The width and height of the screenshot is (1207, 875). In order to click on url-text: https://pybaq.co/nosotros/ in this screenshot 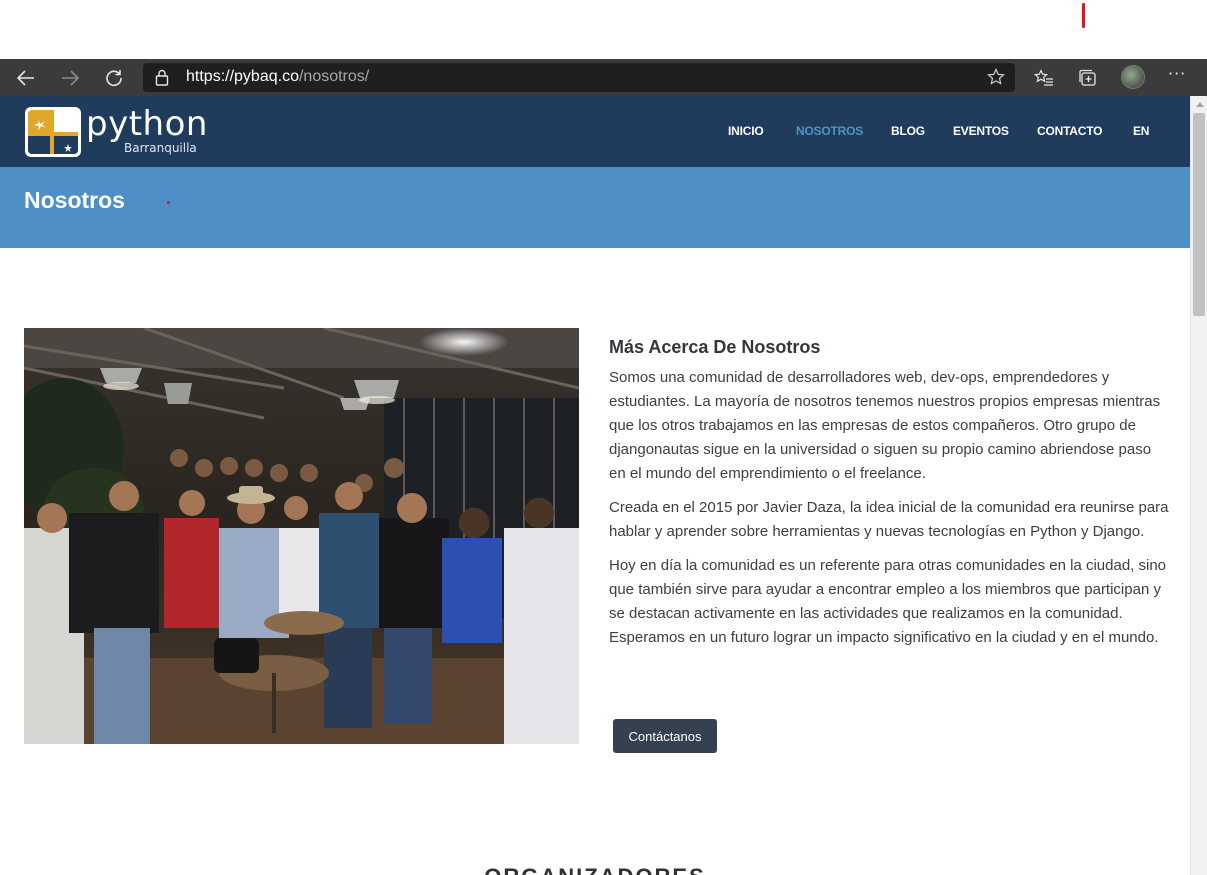, I will do `click(277, 77)`.